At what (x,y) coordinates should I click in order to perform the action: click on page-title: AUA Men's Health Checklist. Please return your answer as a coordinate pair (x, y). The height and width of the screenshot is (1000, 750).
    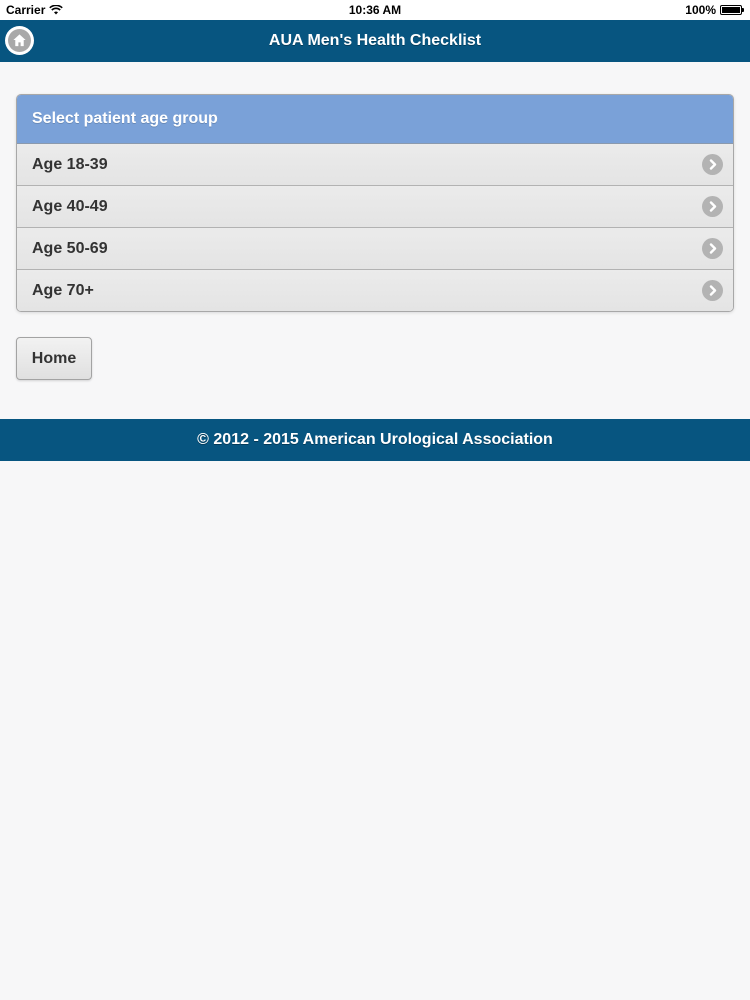
    Looking at the image, I should click on (375, 40).